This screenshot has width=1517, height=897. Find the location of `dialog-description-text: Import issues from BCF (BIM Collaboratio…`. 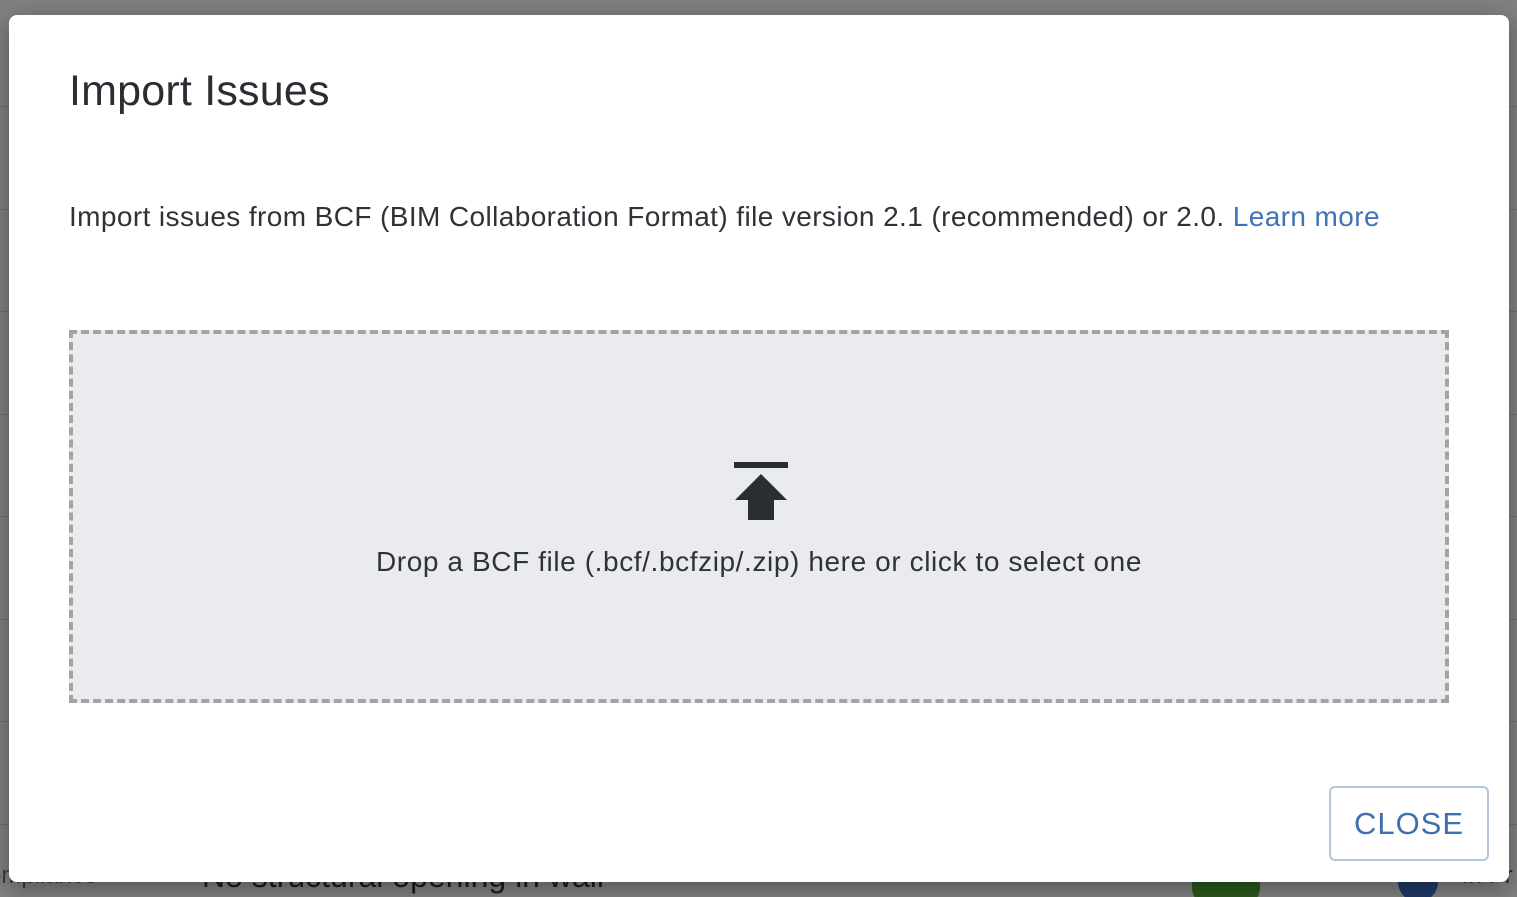

dialog-description-text: Import issues from BCF (BIM Collaboratio… is located at coordinates (647, 216).